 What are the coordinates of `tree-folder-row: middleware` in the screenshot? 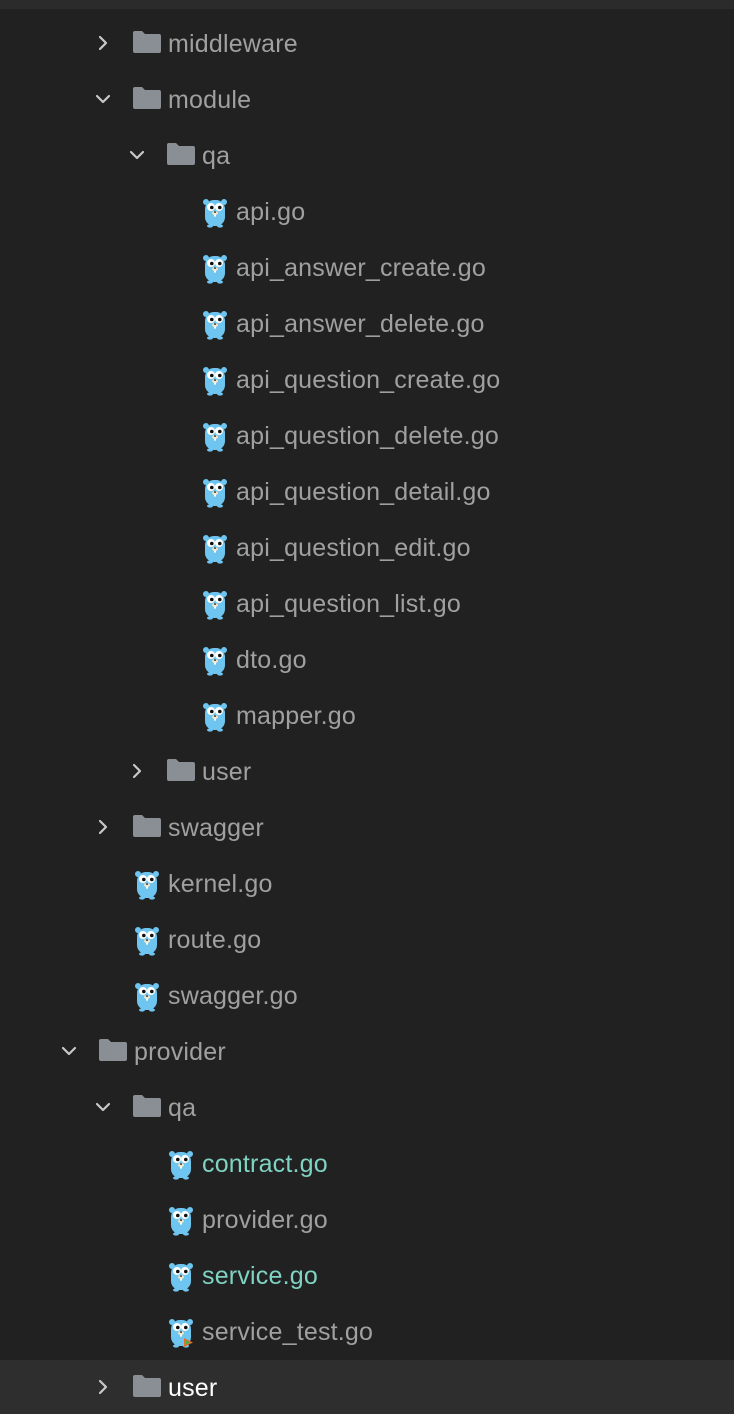 It's located at (367, 44).